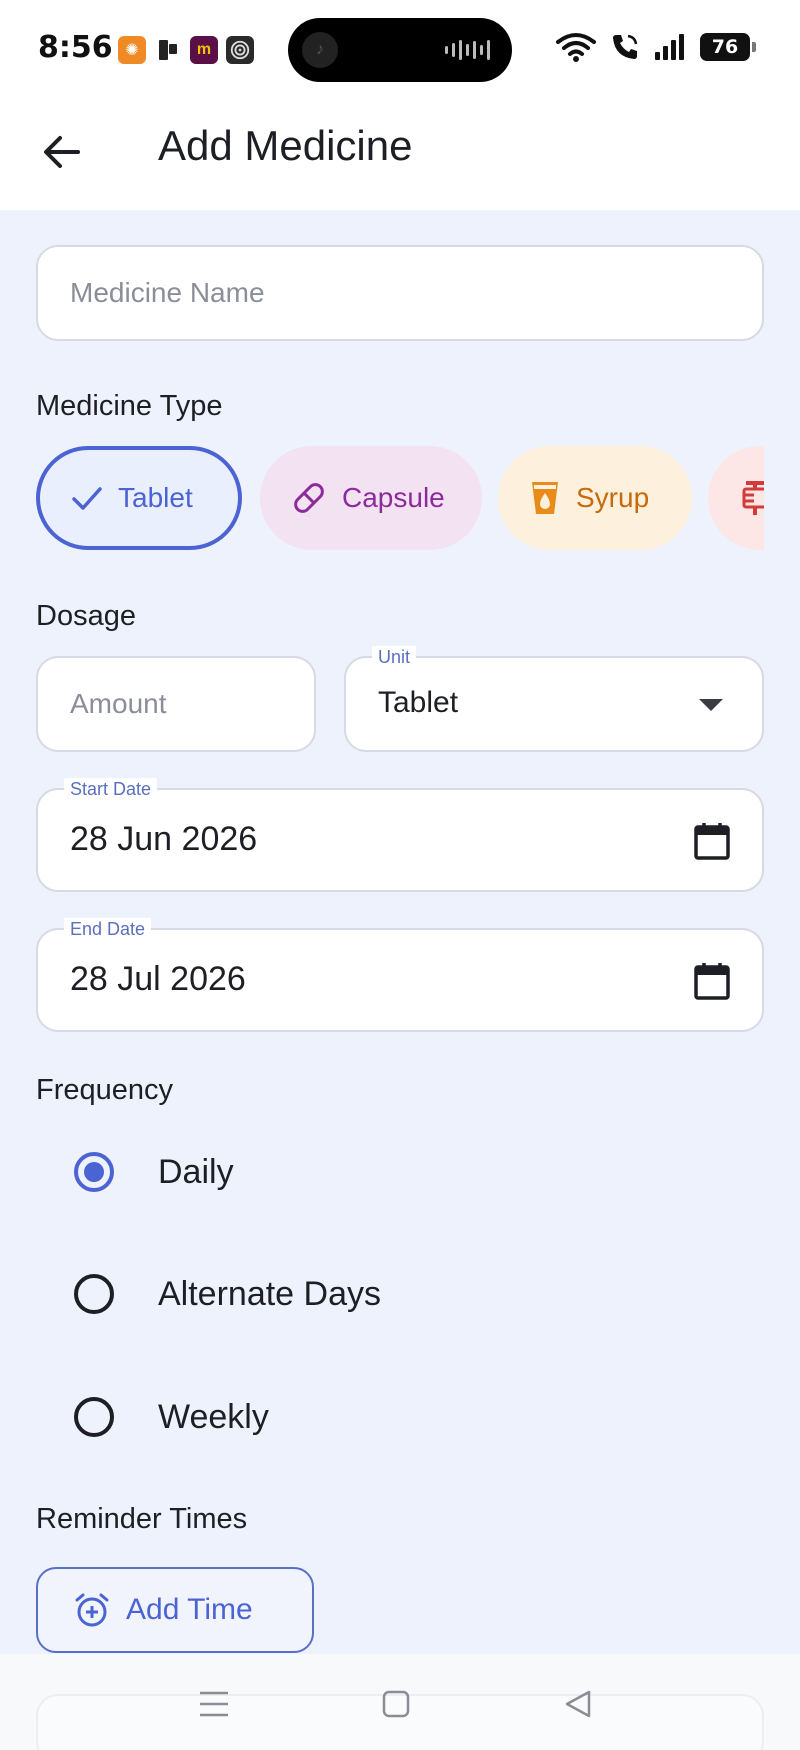 Image resolution: width=800 pixels, height=1750 pixels. I want to click on arrow-left-icon, so click(62, 152).